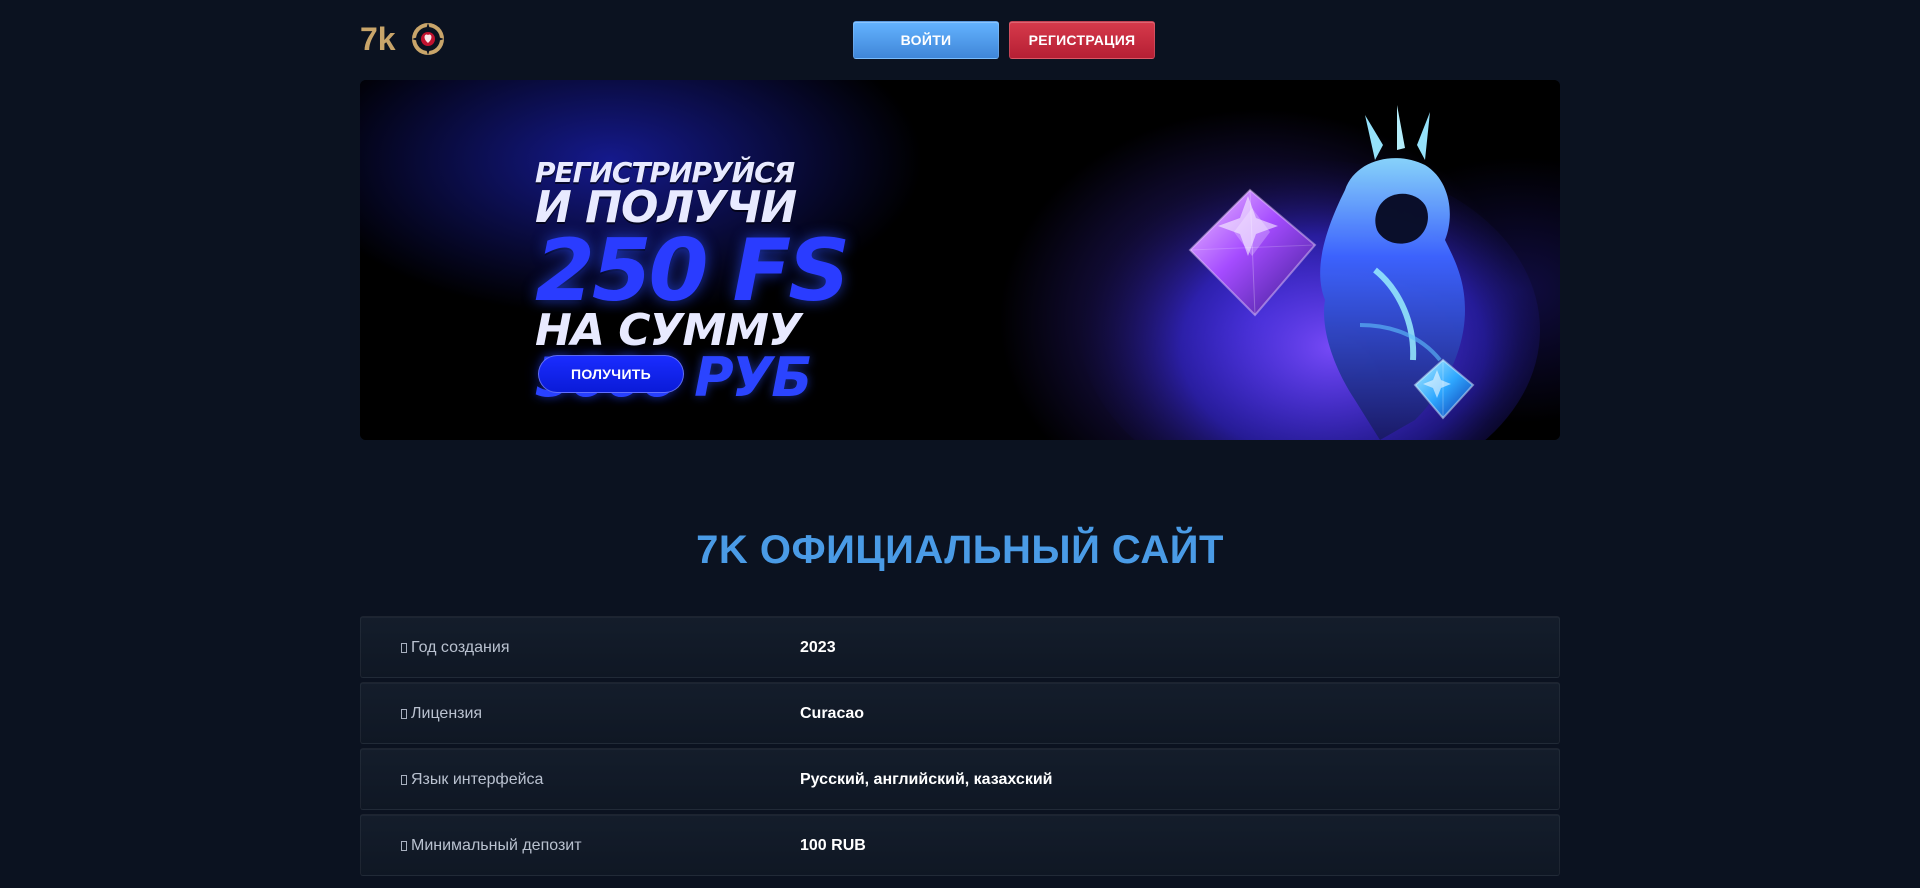  Describe the element at coordinates (378, 39) in the screenshot. I see `logo-text: 7k` at that location.